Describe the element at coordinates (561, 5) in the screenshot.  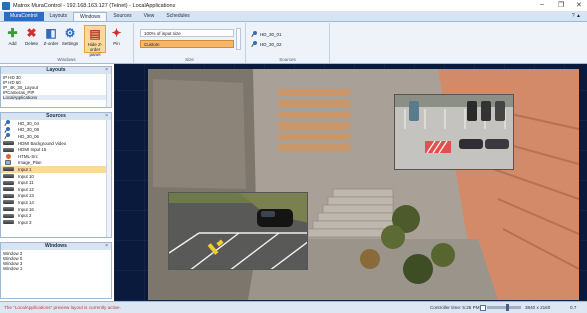
I see `maximize-button: ❐` at that location.